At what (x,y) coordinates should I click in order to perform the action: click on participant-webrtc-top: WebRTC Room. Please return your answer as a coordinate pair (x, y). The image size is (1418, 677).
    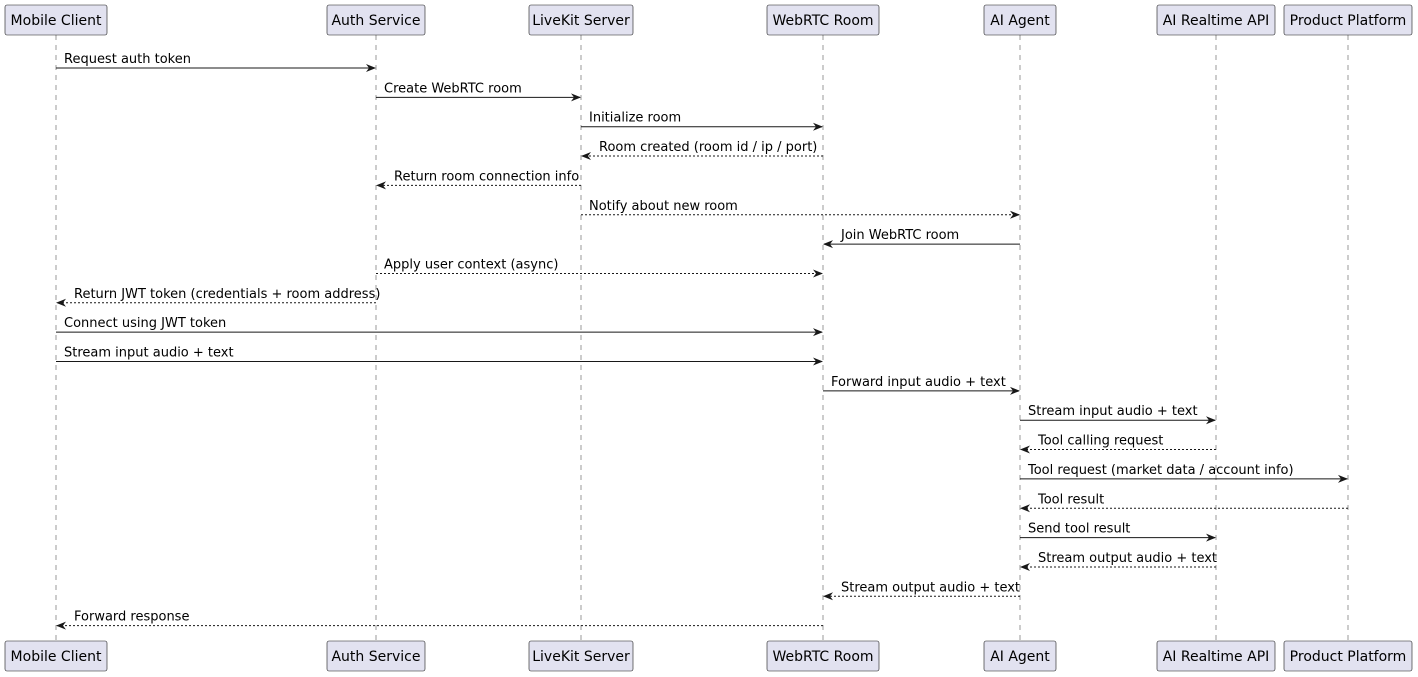
    Looking at the image, I should click on (823, 20).